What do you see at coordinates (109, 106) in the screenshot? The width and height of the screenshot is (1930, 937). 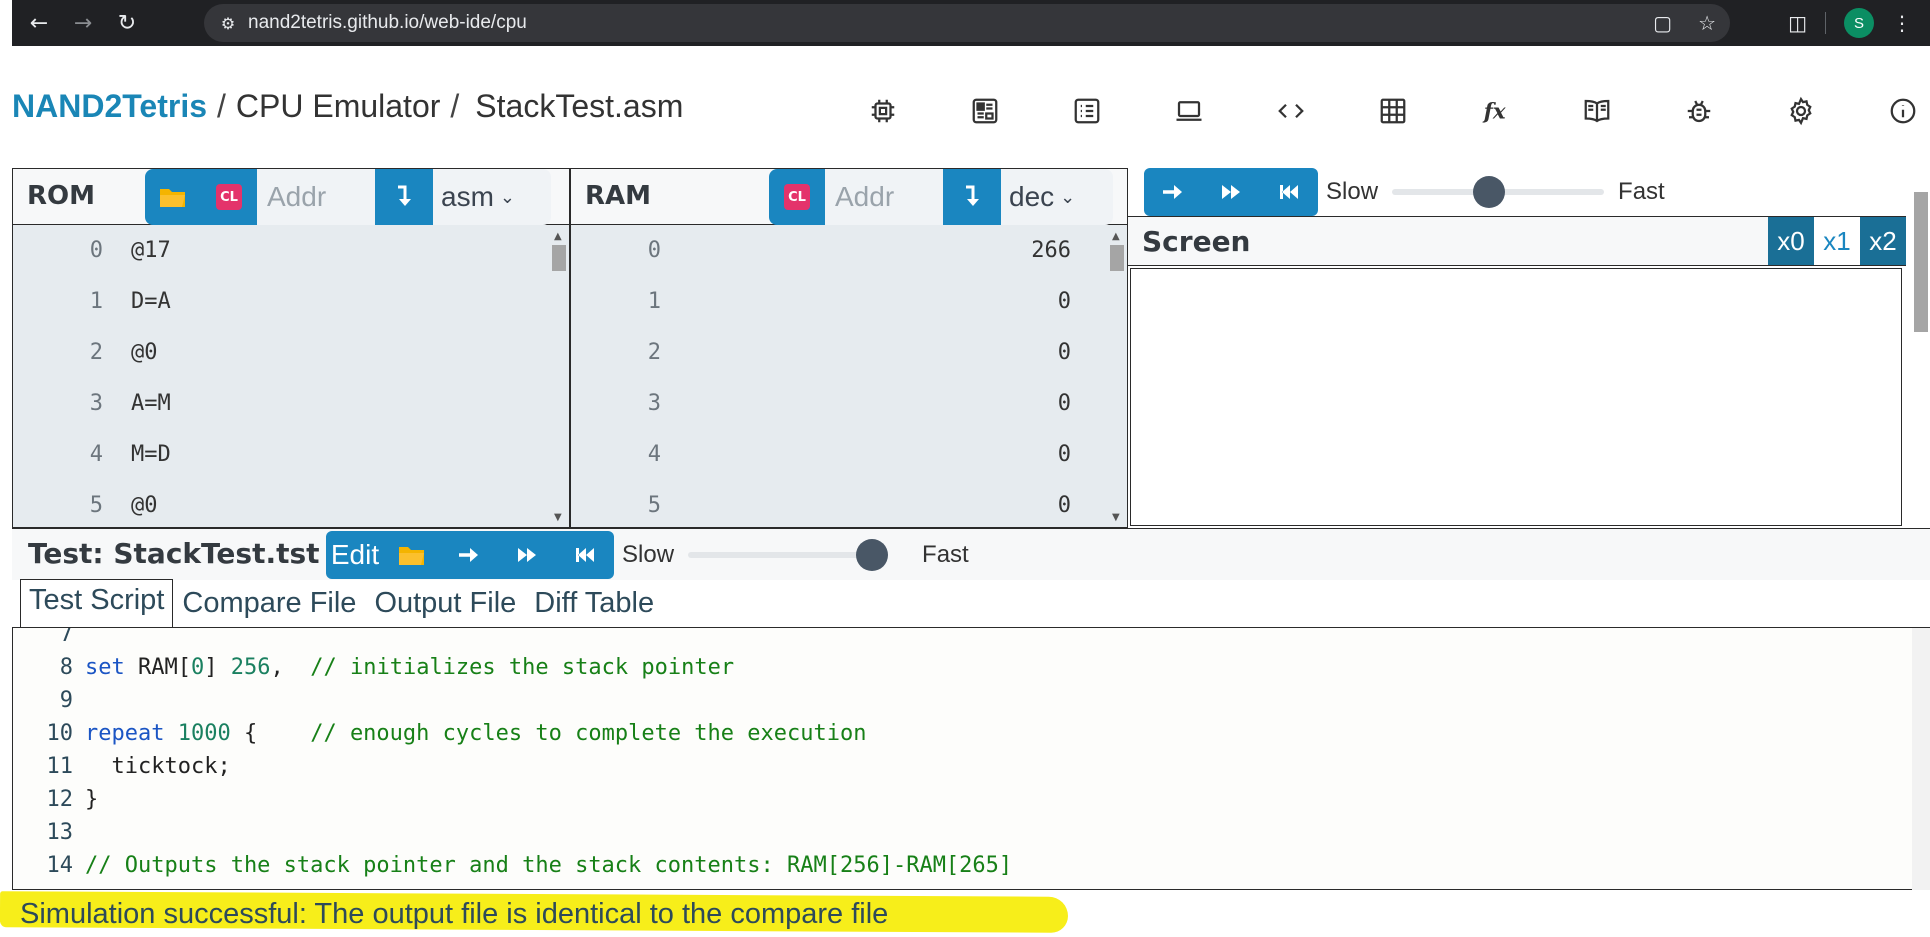 I see `home-link: NAND2Tetris` at bounding box center [109, 106].